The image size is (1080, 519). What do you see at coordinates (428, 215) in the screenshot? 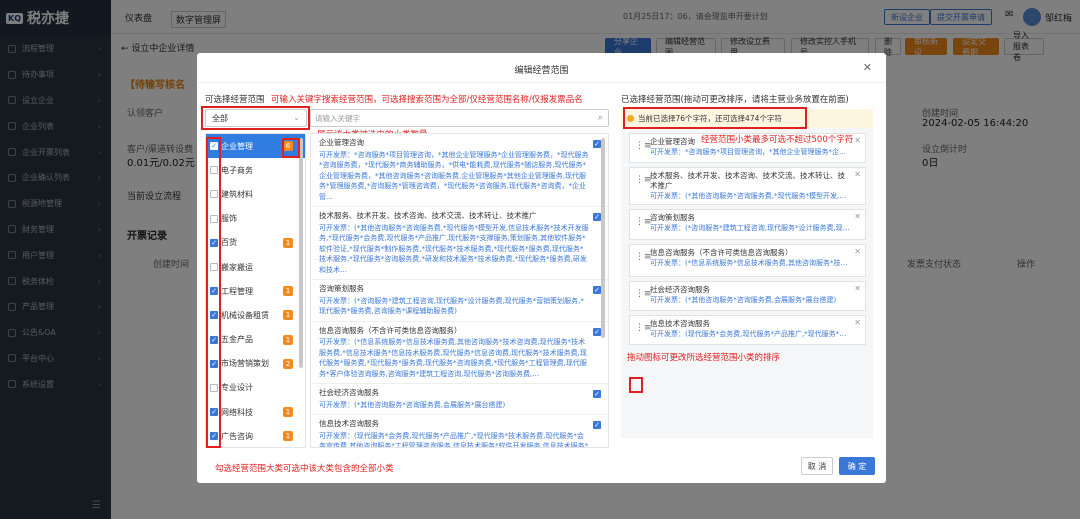
I see `subcategory-name: 技术服务、技术开发、技术咨询、技术交流、技术转让、技术推广` at bounding box center [428, 215].